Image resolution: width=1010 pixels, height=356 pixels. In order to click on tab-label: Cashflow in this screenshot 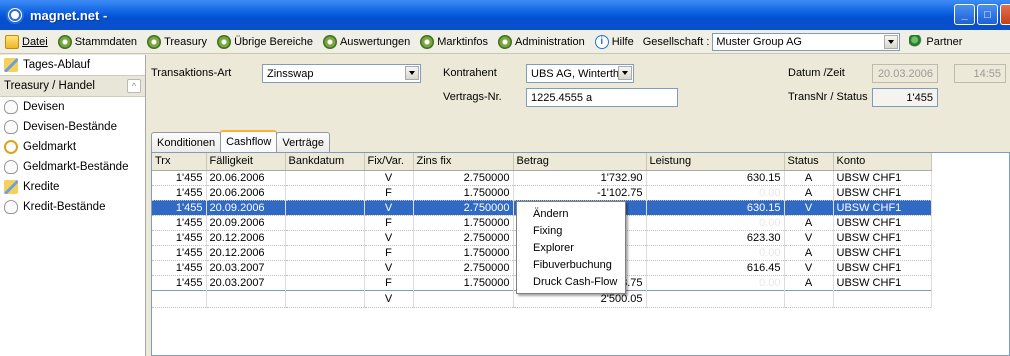, I will do `click(249, 142)`.